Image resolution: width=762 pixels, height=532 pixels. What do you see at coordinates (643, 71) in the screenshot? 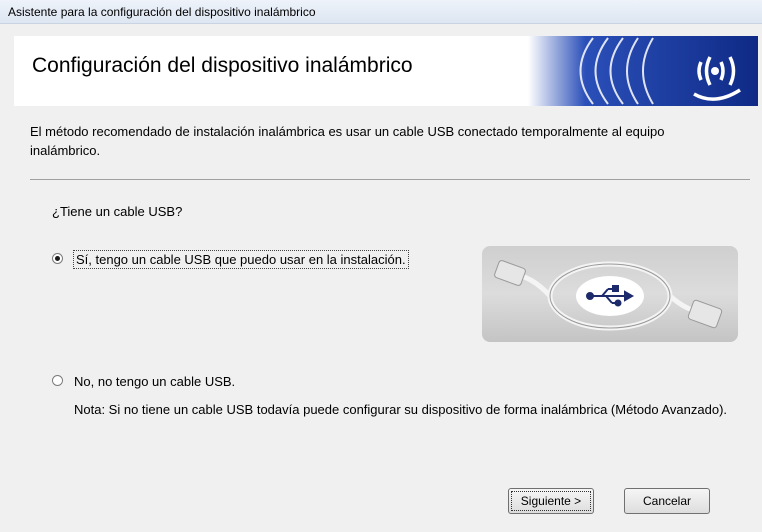
I see `wireless-wave-icon` at bounding box center [643, 71].